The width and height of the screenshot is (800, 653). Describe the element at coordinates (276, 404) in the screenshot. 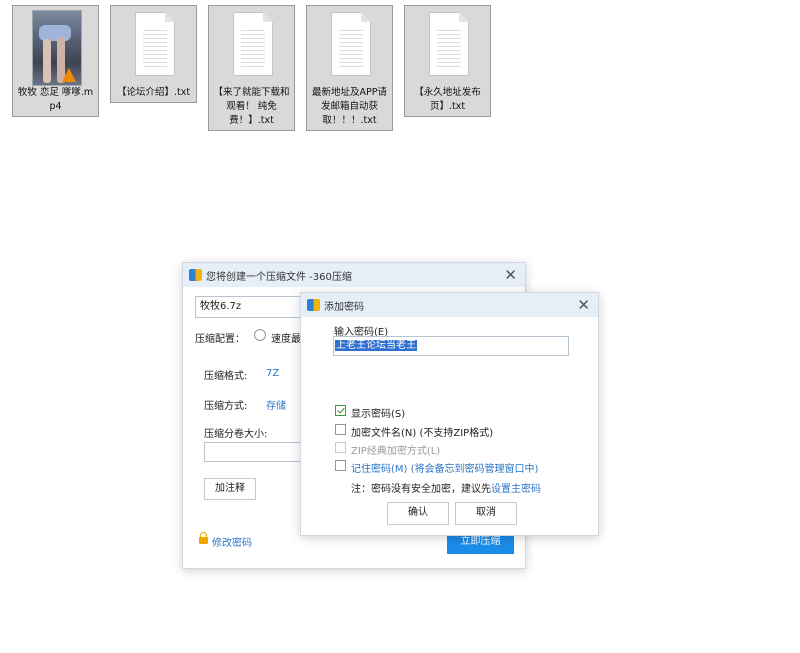

I see `method-value: 存储` at that location.